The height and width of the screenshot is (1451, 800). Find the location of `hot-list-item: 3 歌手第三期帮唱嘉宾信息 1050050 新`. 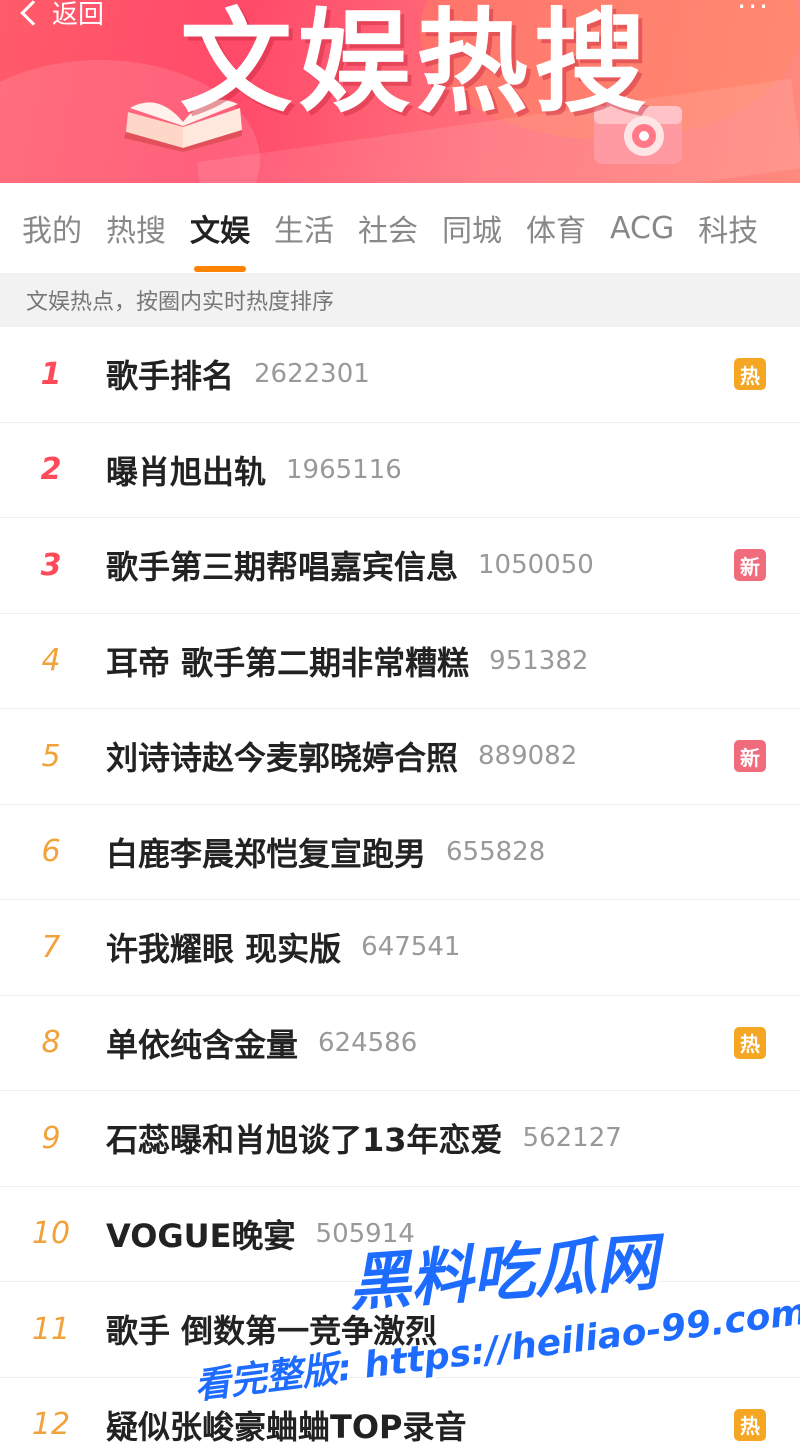

hot-list-item: 3 歌手第三期帮唱嘉宾信息 1050050 新 is located at coordinates (400, 566).